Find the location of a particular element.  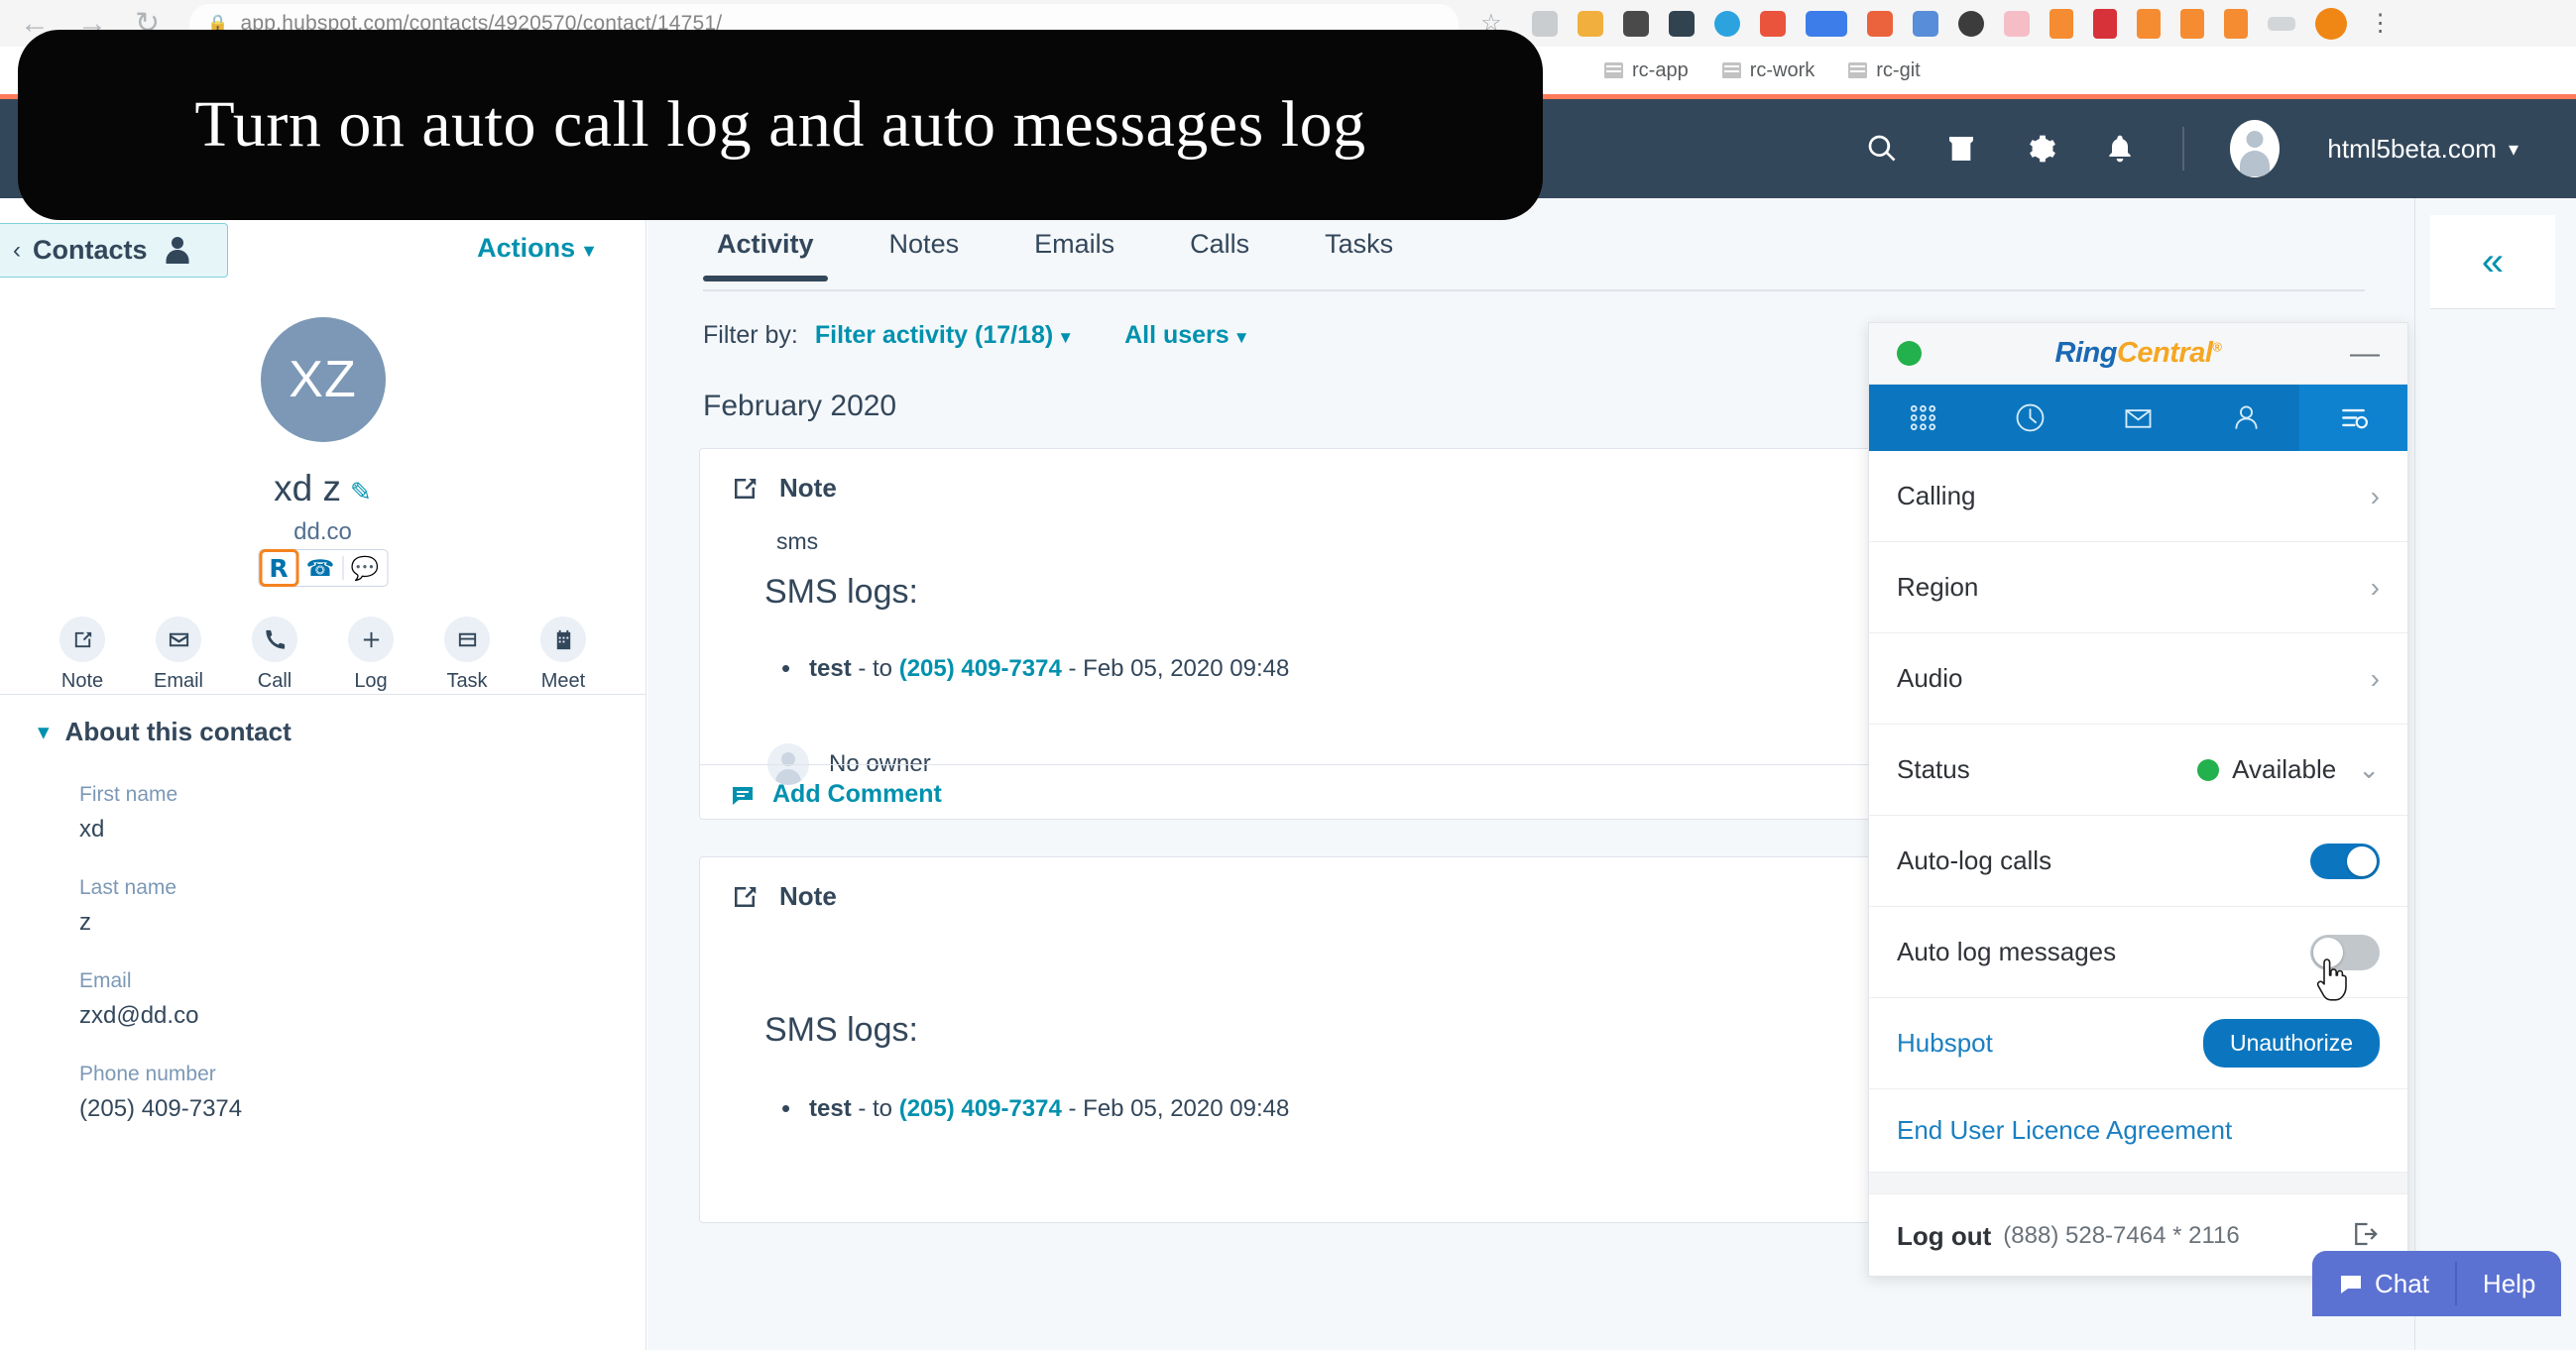

actions-label: Actions is located at coordinates (526, 248).